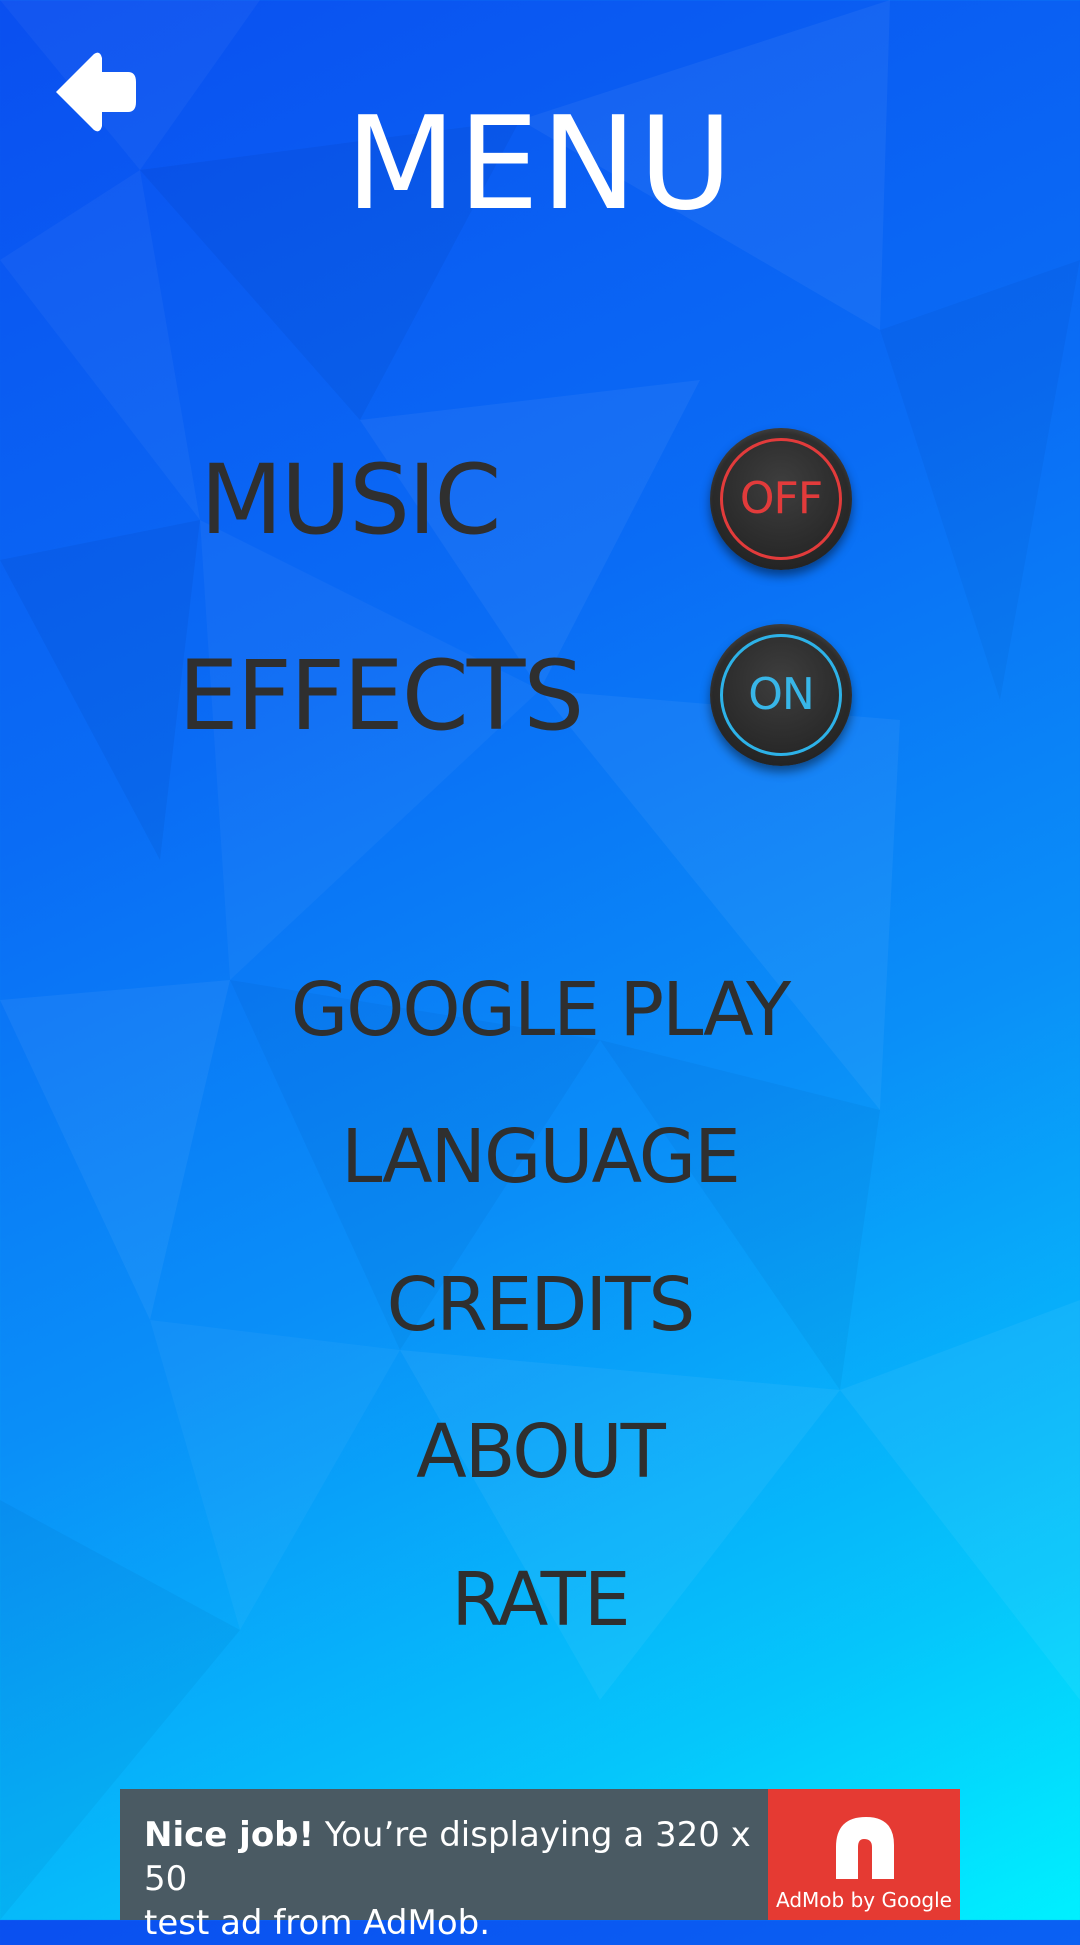  What do you see at coordinates (229, 1835) in the screenshot?
I see `ad-bold-text: Nice job!` at bounding box center [229, 1835].